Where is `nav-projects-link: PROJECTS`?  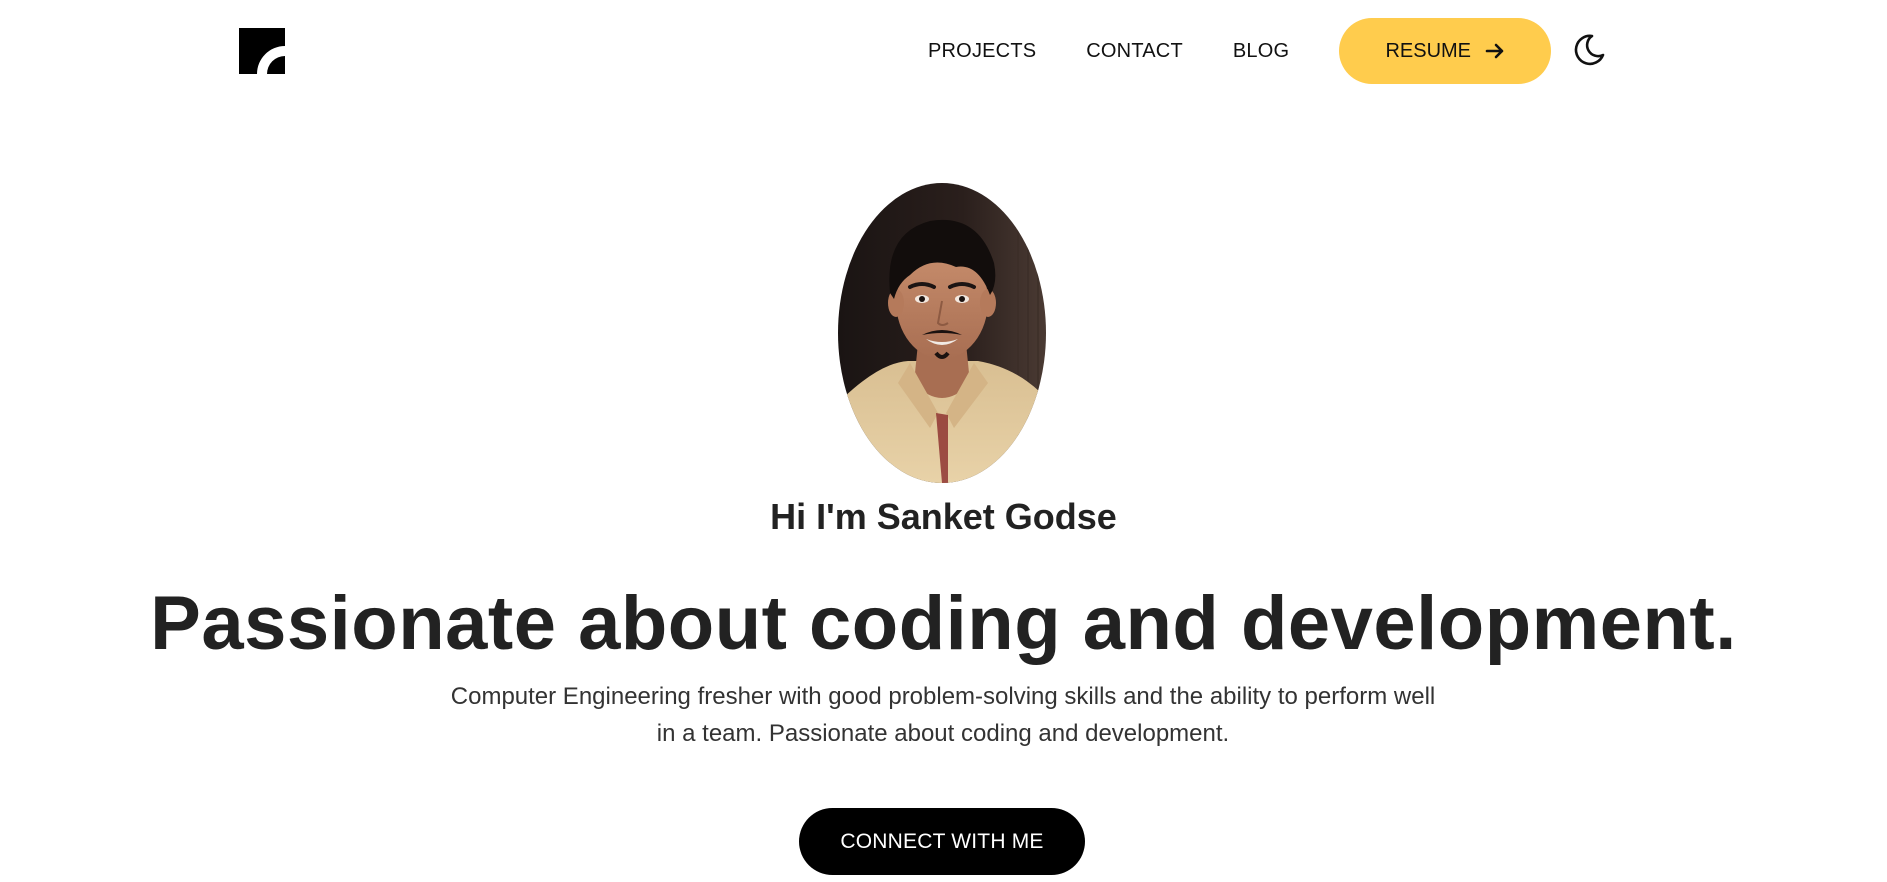 nav-projects-link: PROJECTS is located at coordinates (982, 51).